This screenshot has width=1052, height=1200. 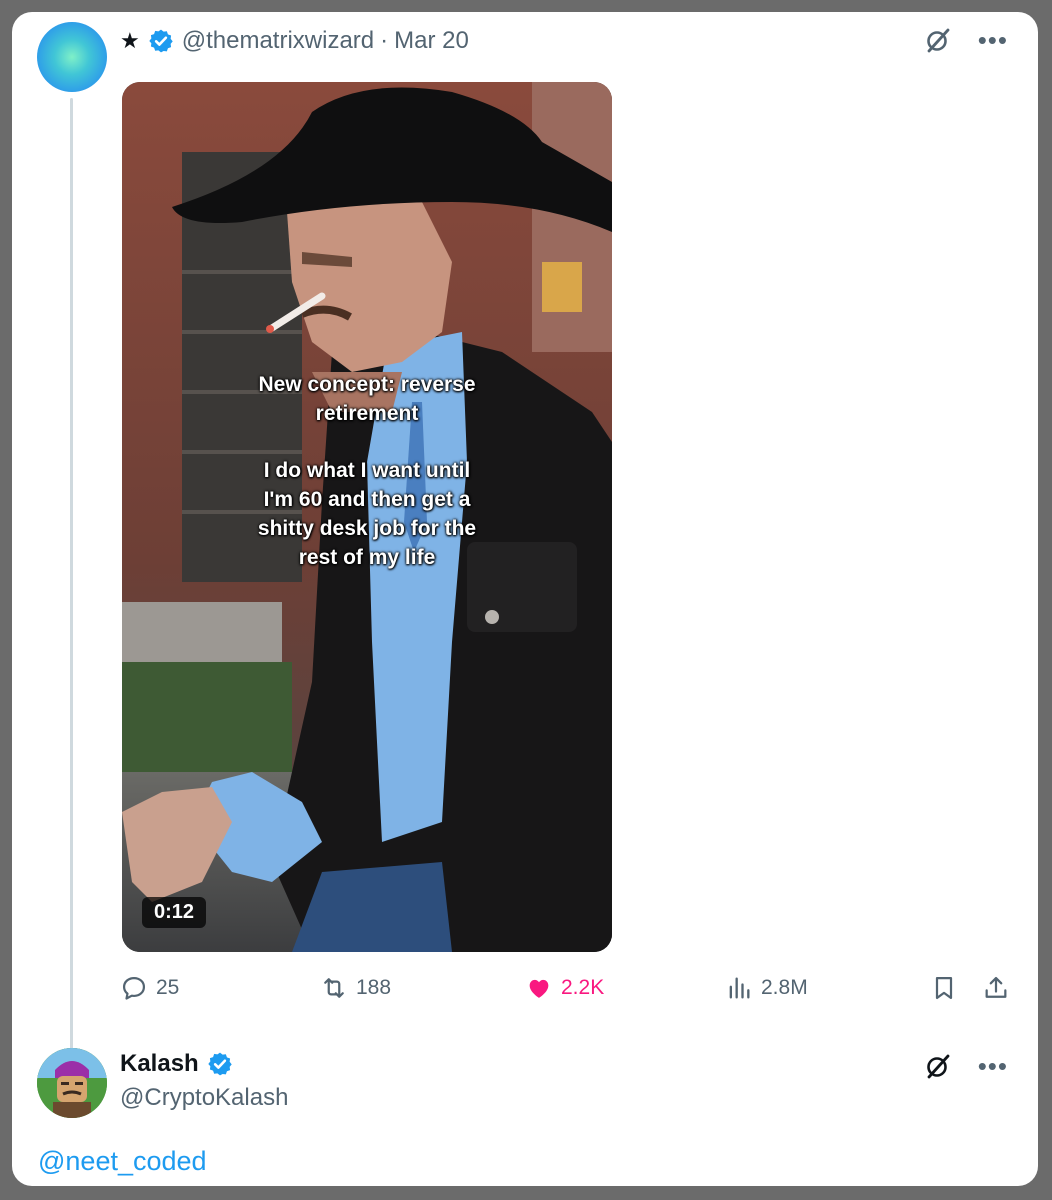 What do you see at coordinates (374, 987) in the screenshot?
I see `repost-count: 188` at bounding box center [374, 987].